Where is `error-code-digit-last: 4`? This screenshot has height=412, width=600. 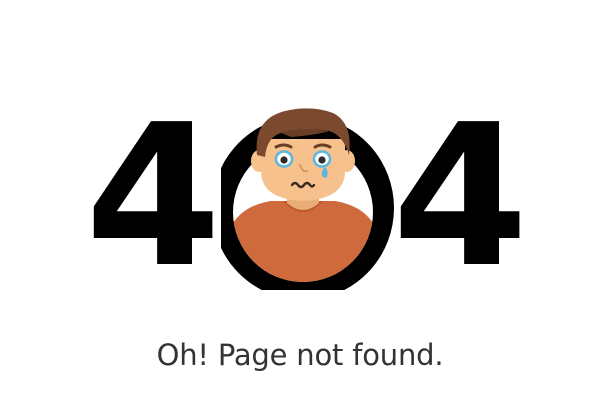
error-code-digit-last: 4 is located at coordinates (460, 197).